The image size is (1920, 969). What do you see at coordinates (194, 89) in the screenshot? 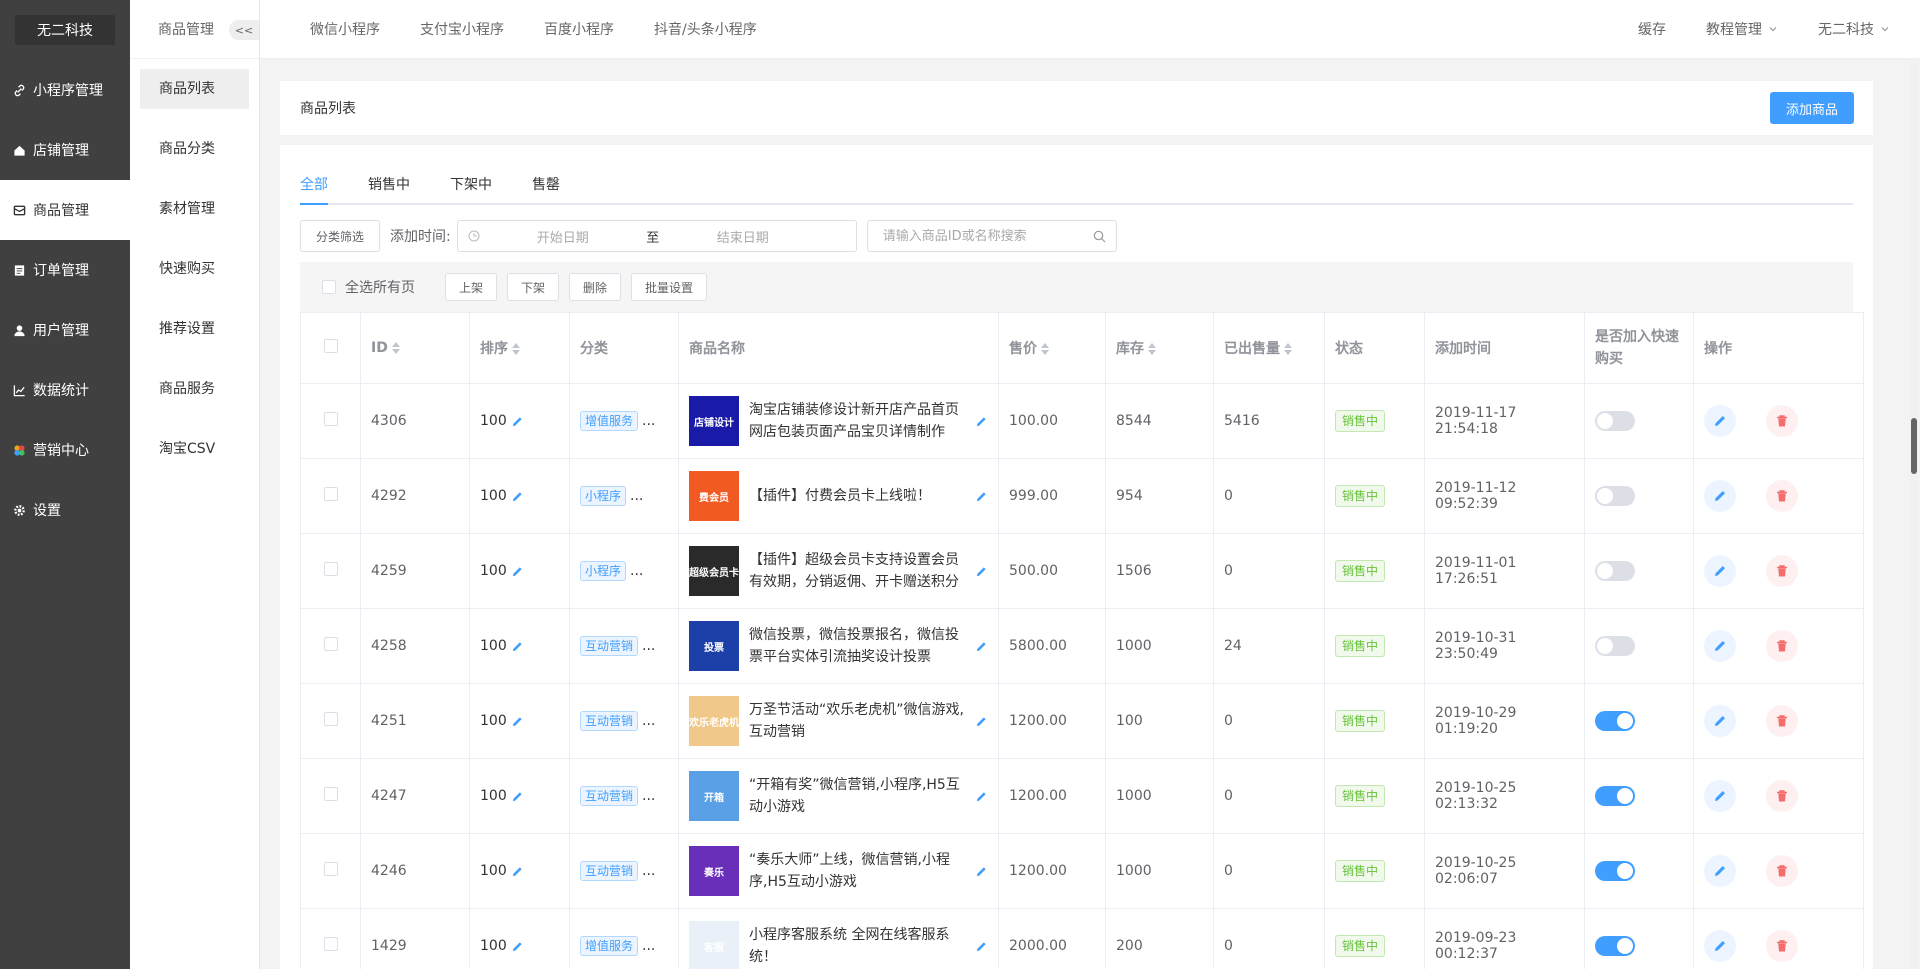
I see `subnav-item-0: 商品列表` at bounding box center [194, 89].